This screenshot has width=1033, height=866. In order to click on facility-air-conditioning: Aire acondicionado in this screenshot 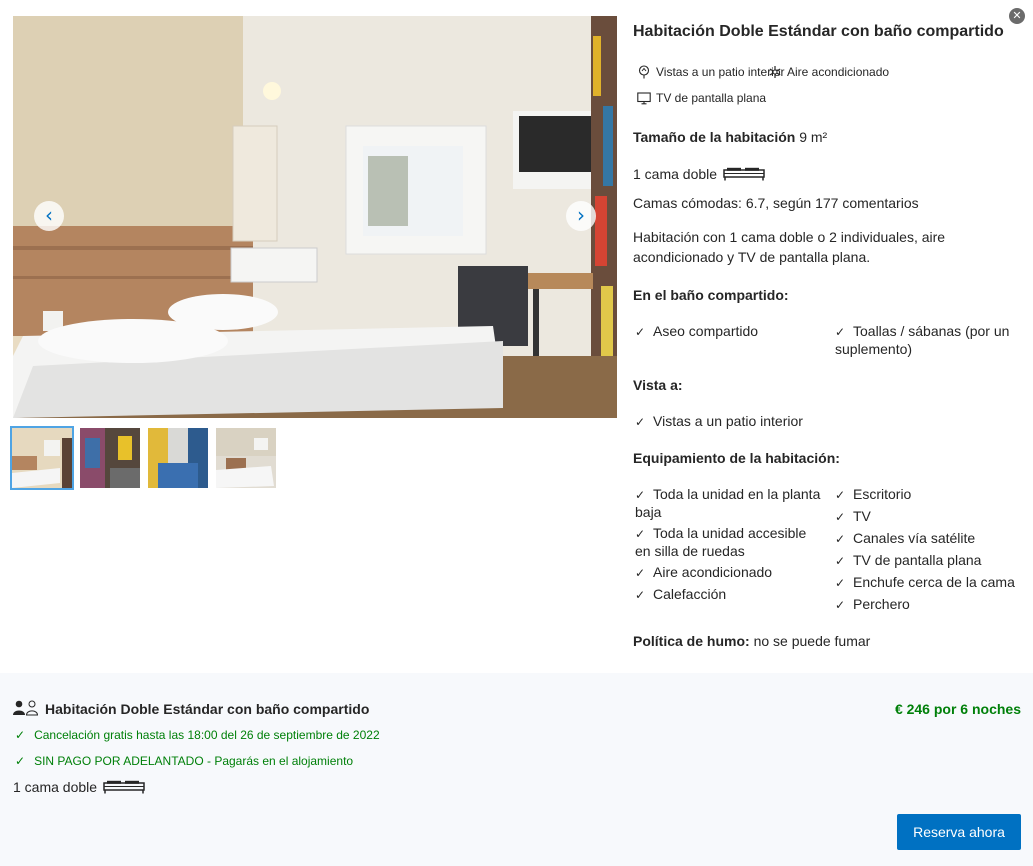, I will do `click(828, 72)`.